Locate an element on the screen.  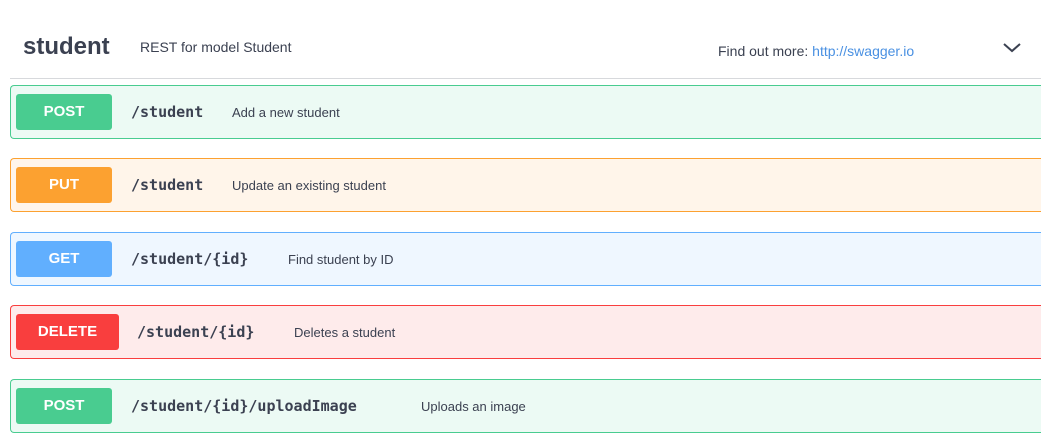
tag-description: REST for model Student is located at coordinates (216, 47).